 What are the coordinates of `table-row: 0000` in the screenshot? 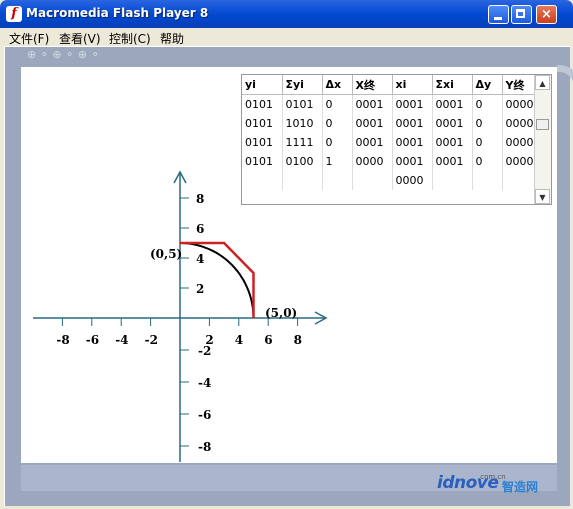 It's located at (389, 180).